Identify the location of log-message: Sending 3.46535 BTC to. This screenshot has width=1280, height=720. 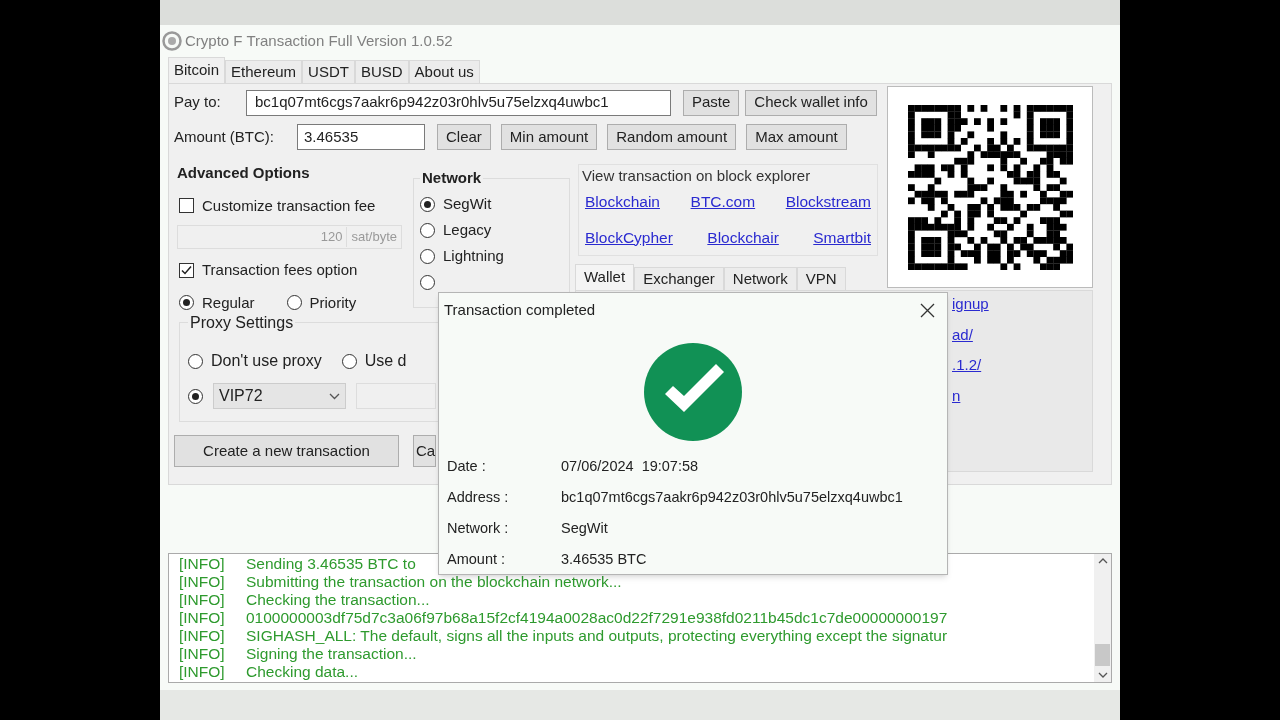
(331, 564).